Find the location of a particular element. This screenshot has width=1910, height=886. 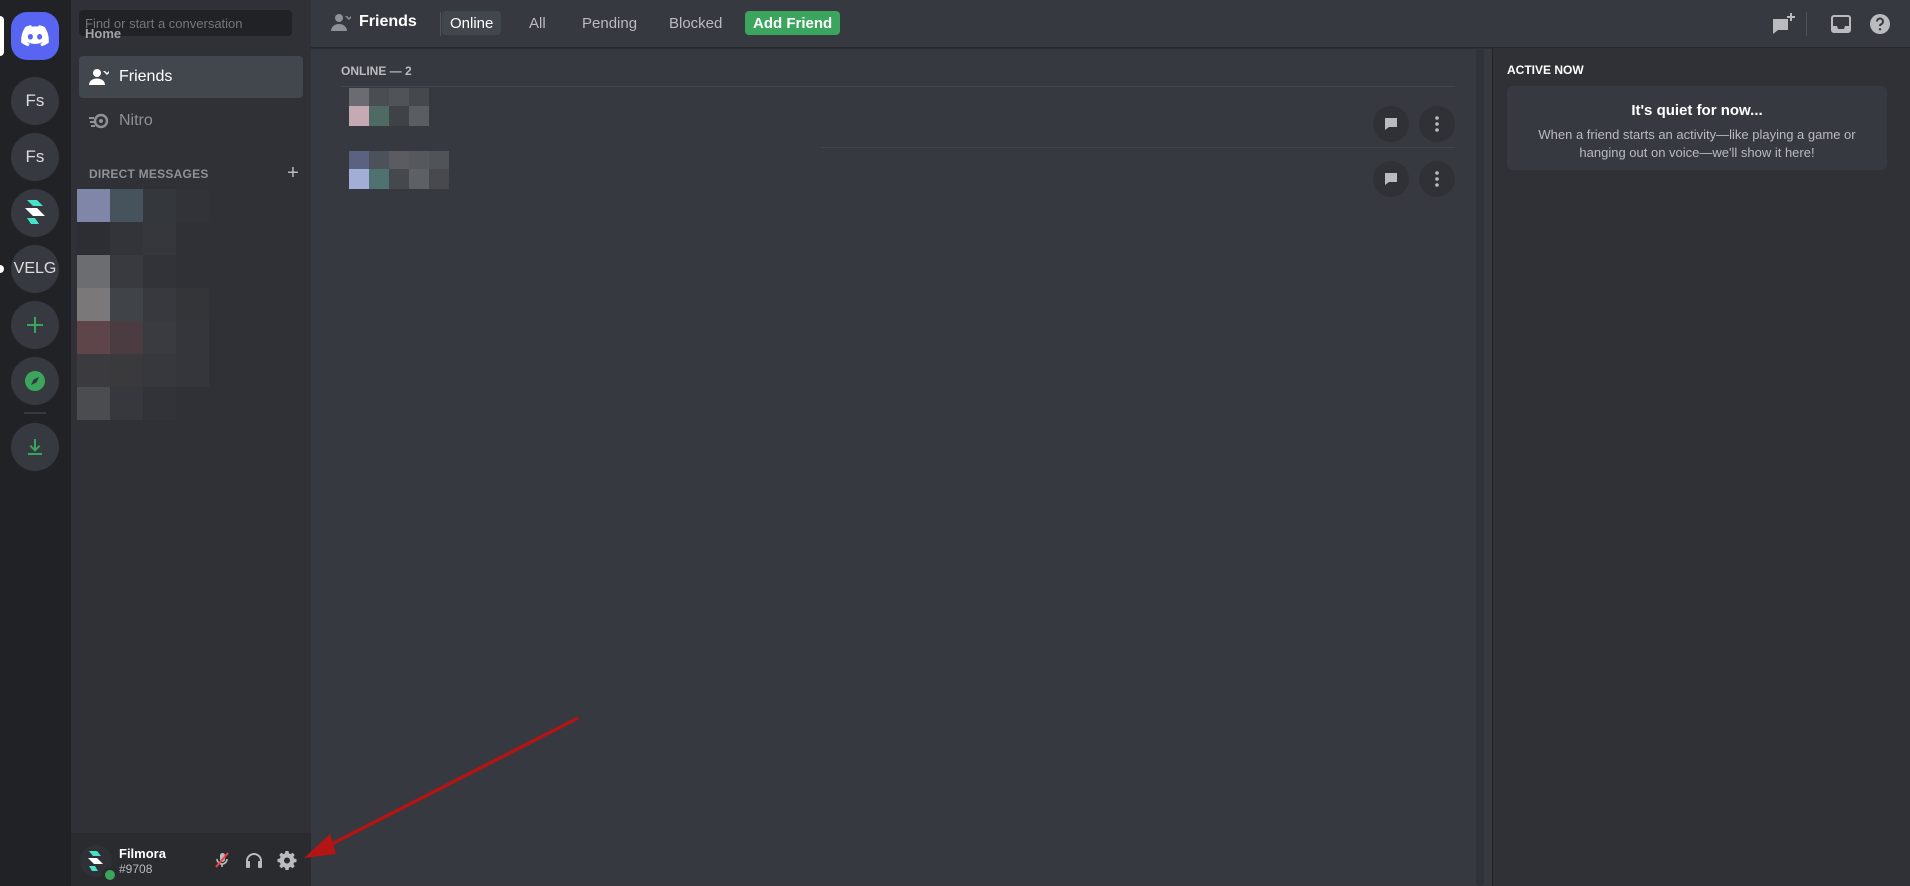

search-bar: Home is located at coordinates (191, 24).